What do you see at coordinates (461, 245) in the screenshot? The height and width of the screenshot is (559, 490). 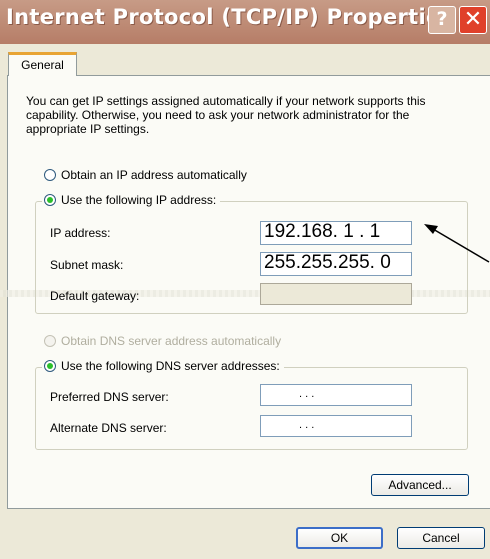 I see `arrow-line` at bounding box center [461, 245].